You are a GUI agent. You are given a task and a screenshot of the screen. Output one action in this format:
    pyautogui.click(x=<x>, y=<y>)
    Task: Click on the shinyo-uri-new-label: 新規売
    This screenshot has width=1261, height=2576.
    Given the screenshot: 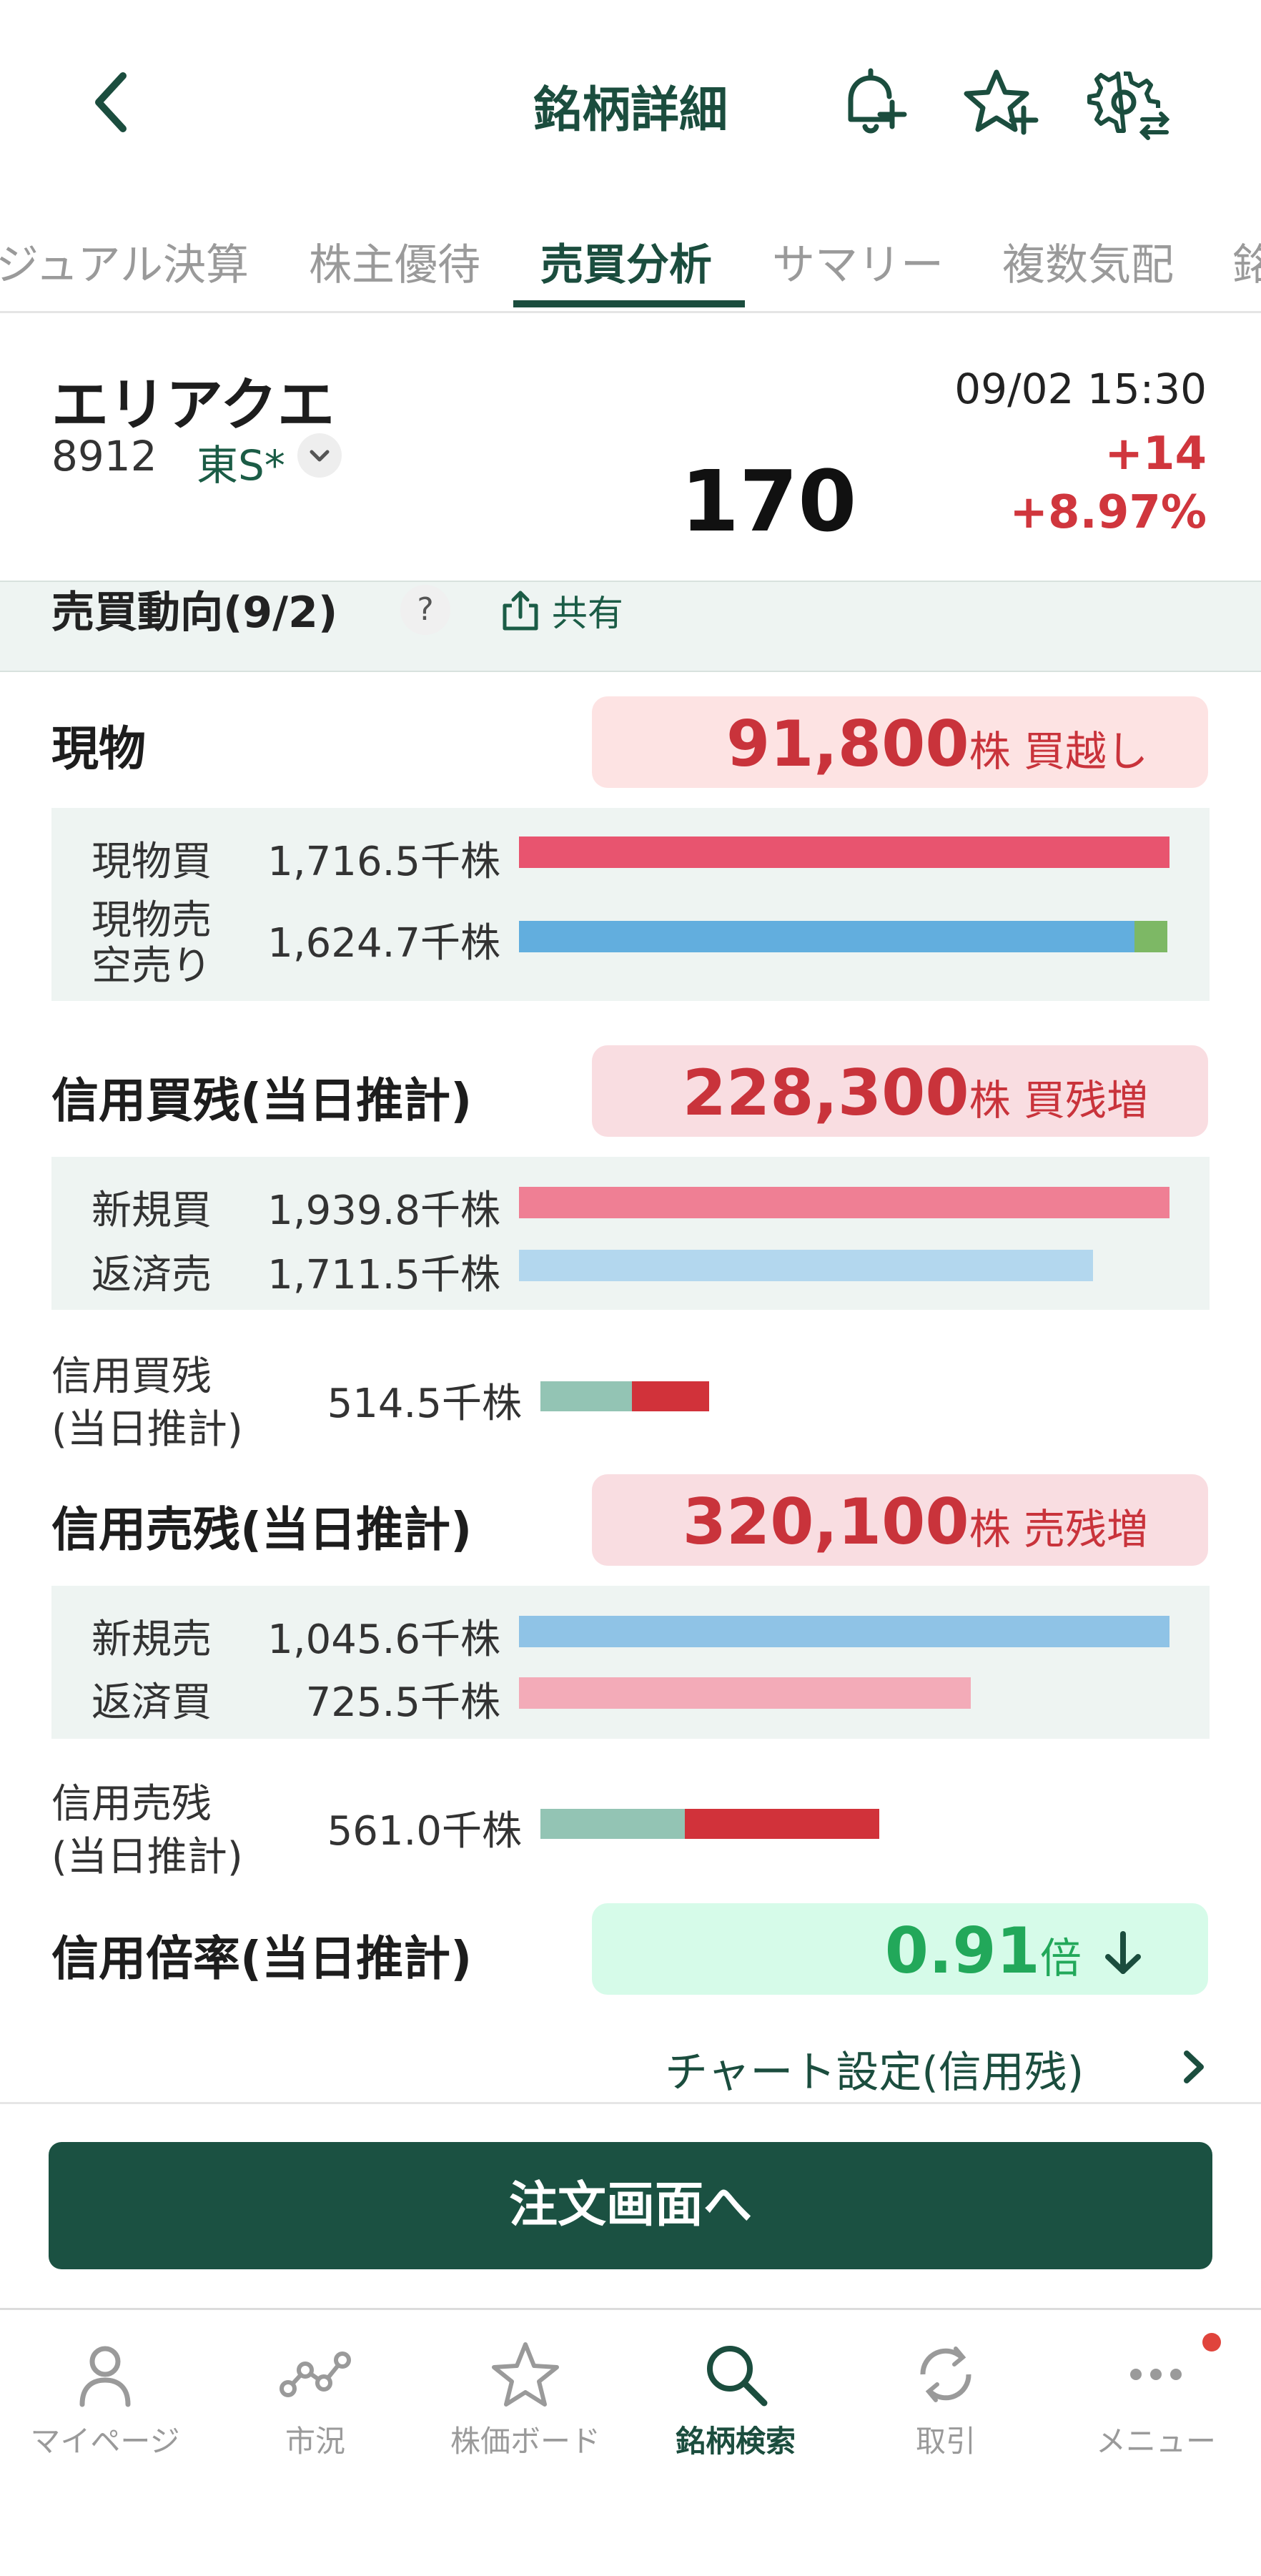 What is the action you would take?
    pyautogui.click(x=152, y=1640)
    